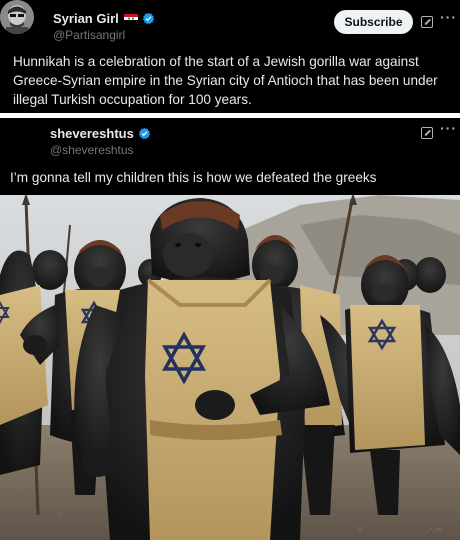 The image size is (460, 540). I want to click on author-name-row: Syrian Girl, so click(104, 19).